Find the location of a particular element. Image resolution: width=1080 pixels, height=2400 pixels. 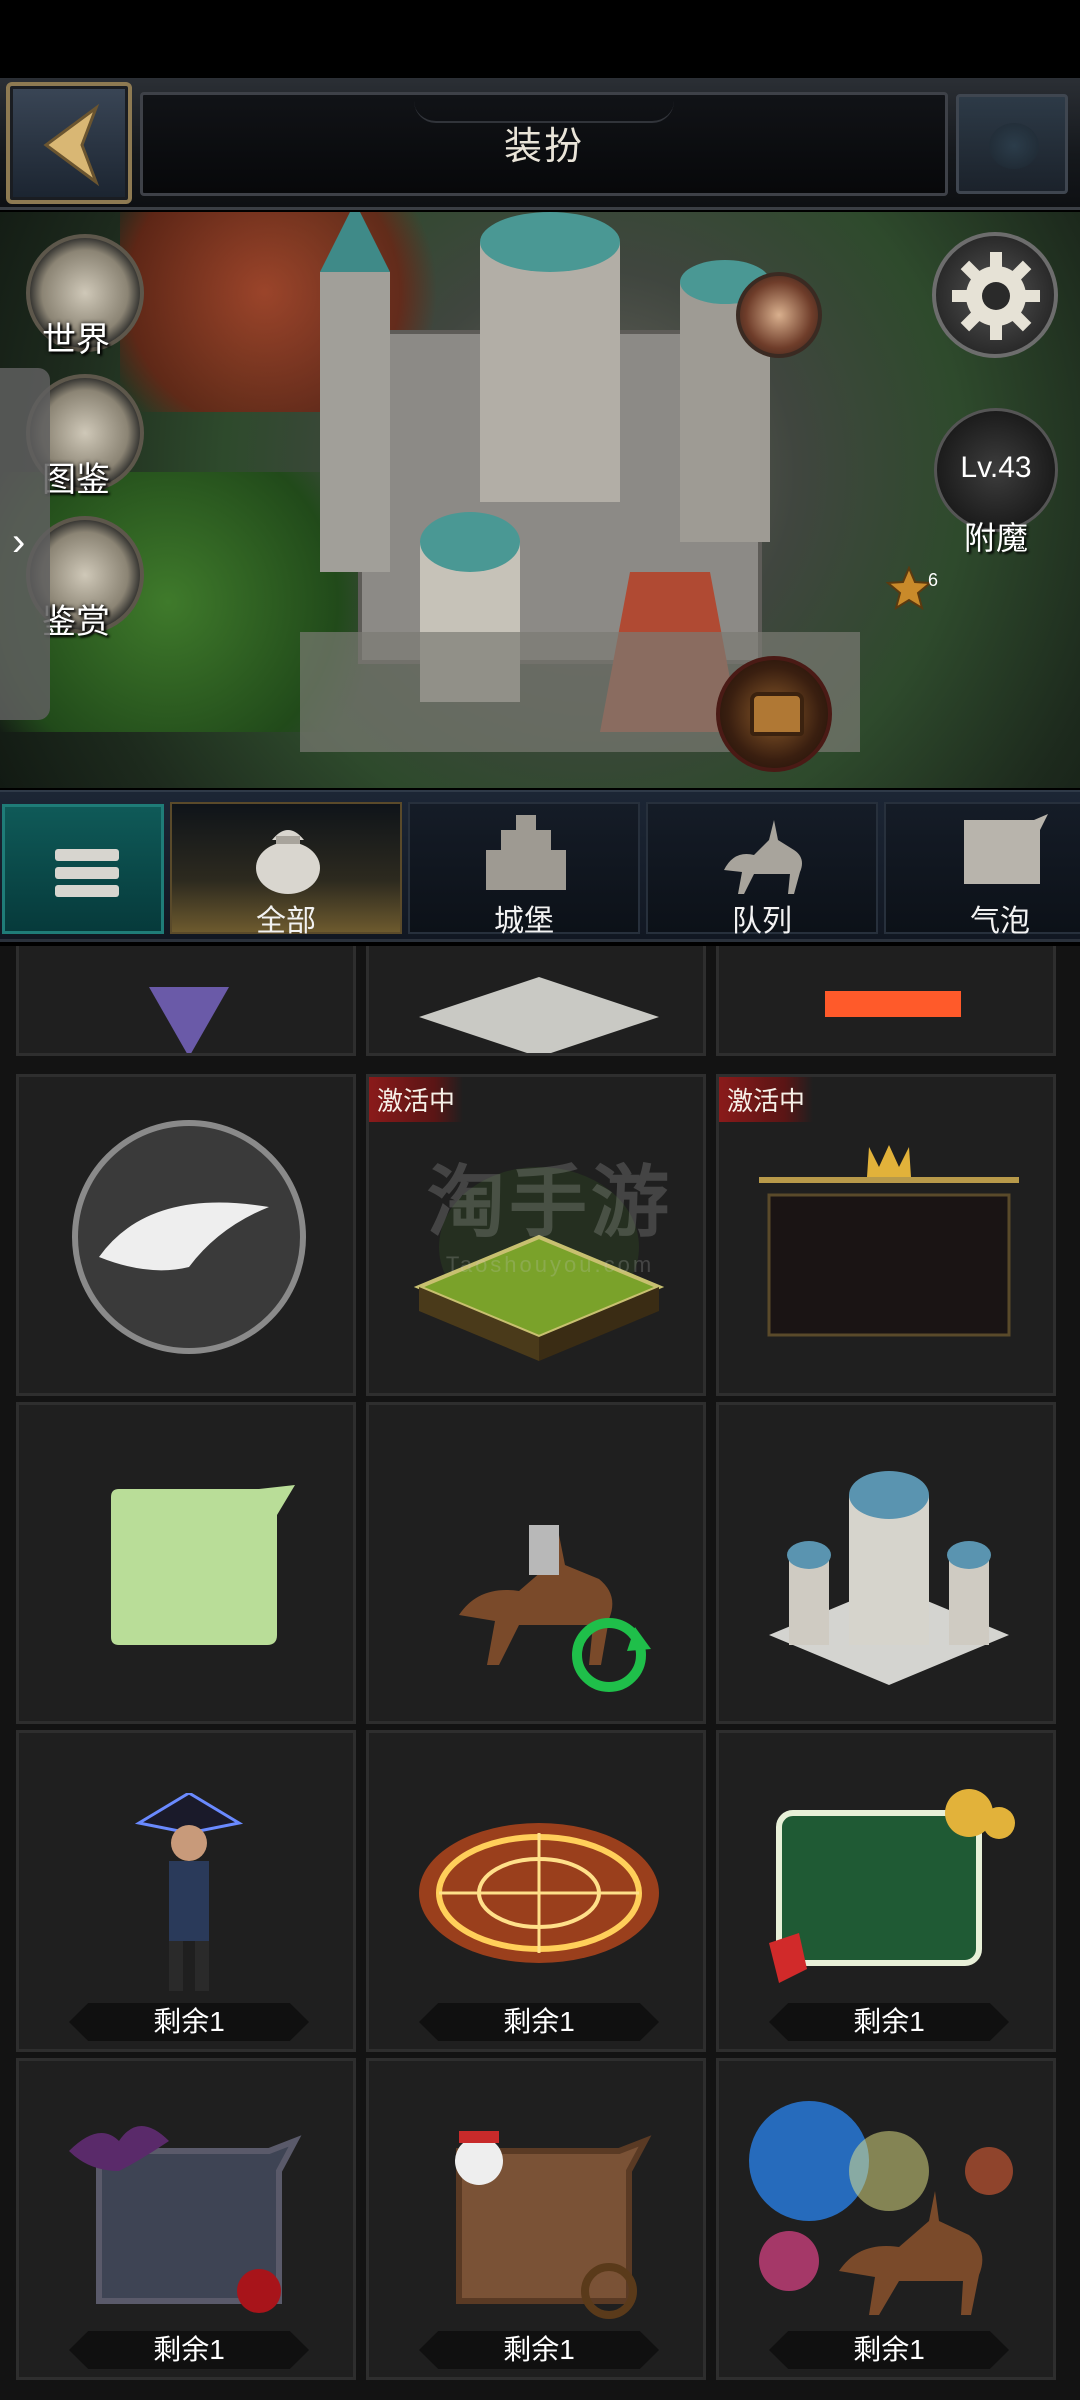

menu-button is located at coordinates (83, 869).